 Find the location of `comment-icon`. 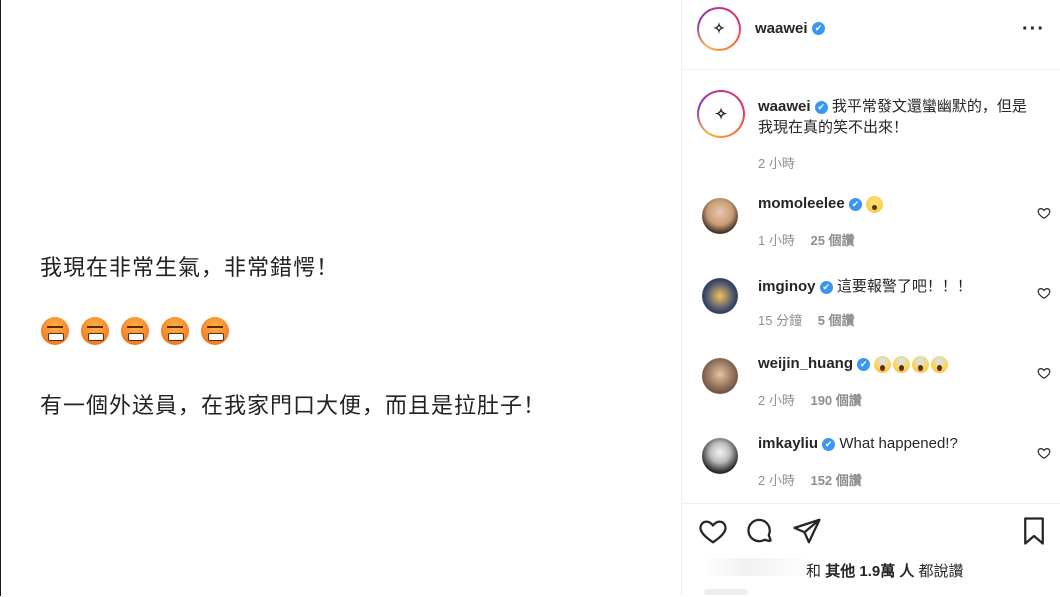

comment-icon is located at coordinates (760, 531).